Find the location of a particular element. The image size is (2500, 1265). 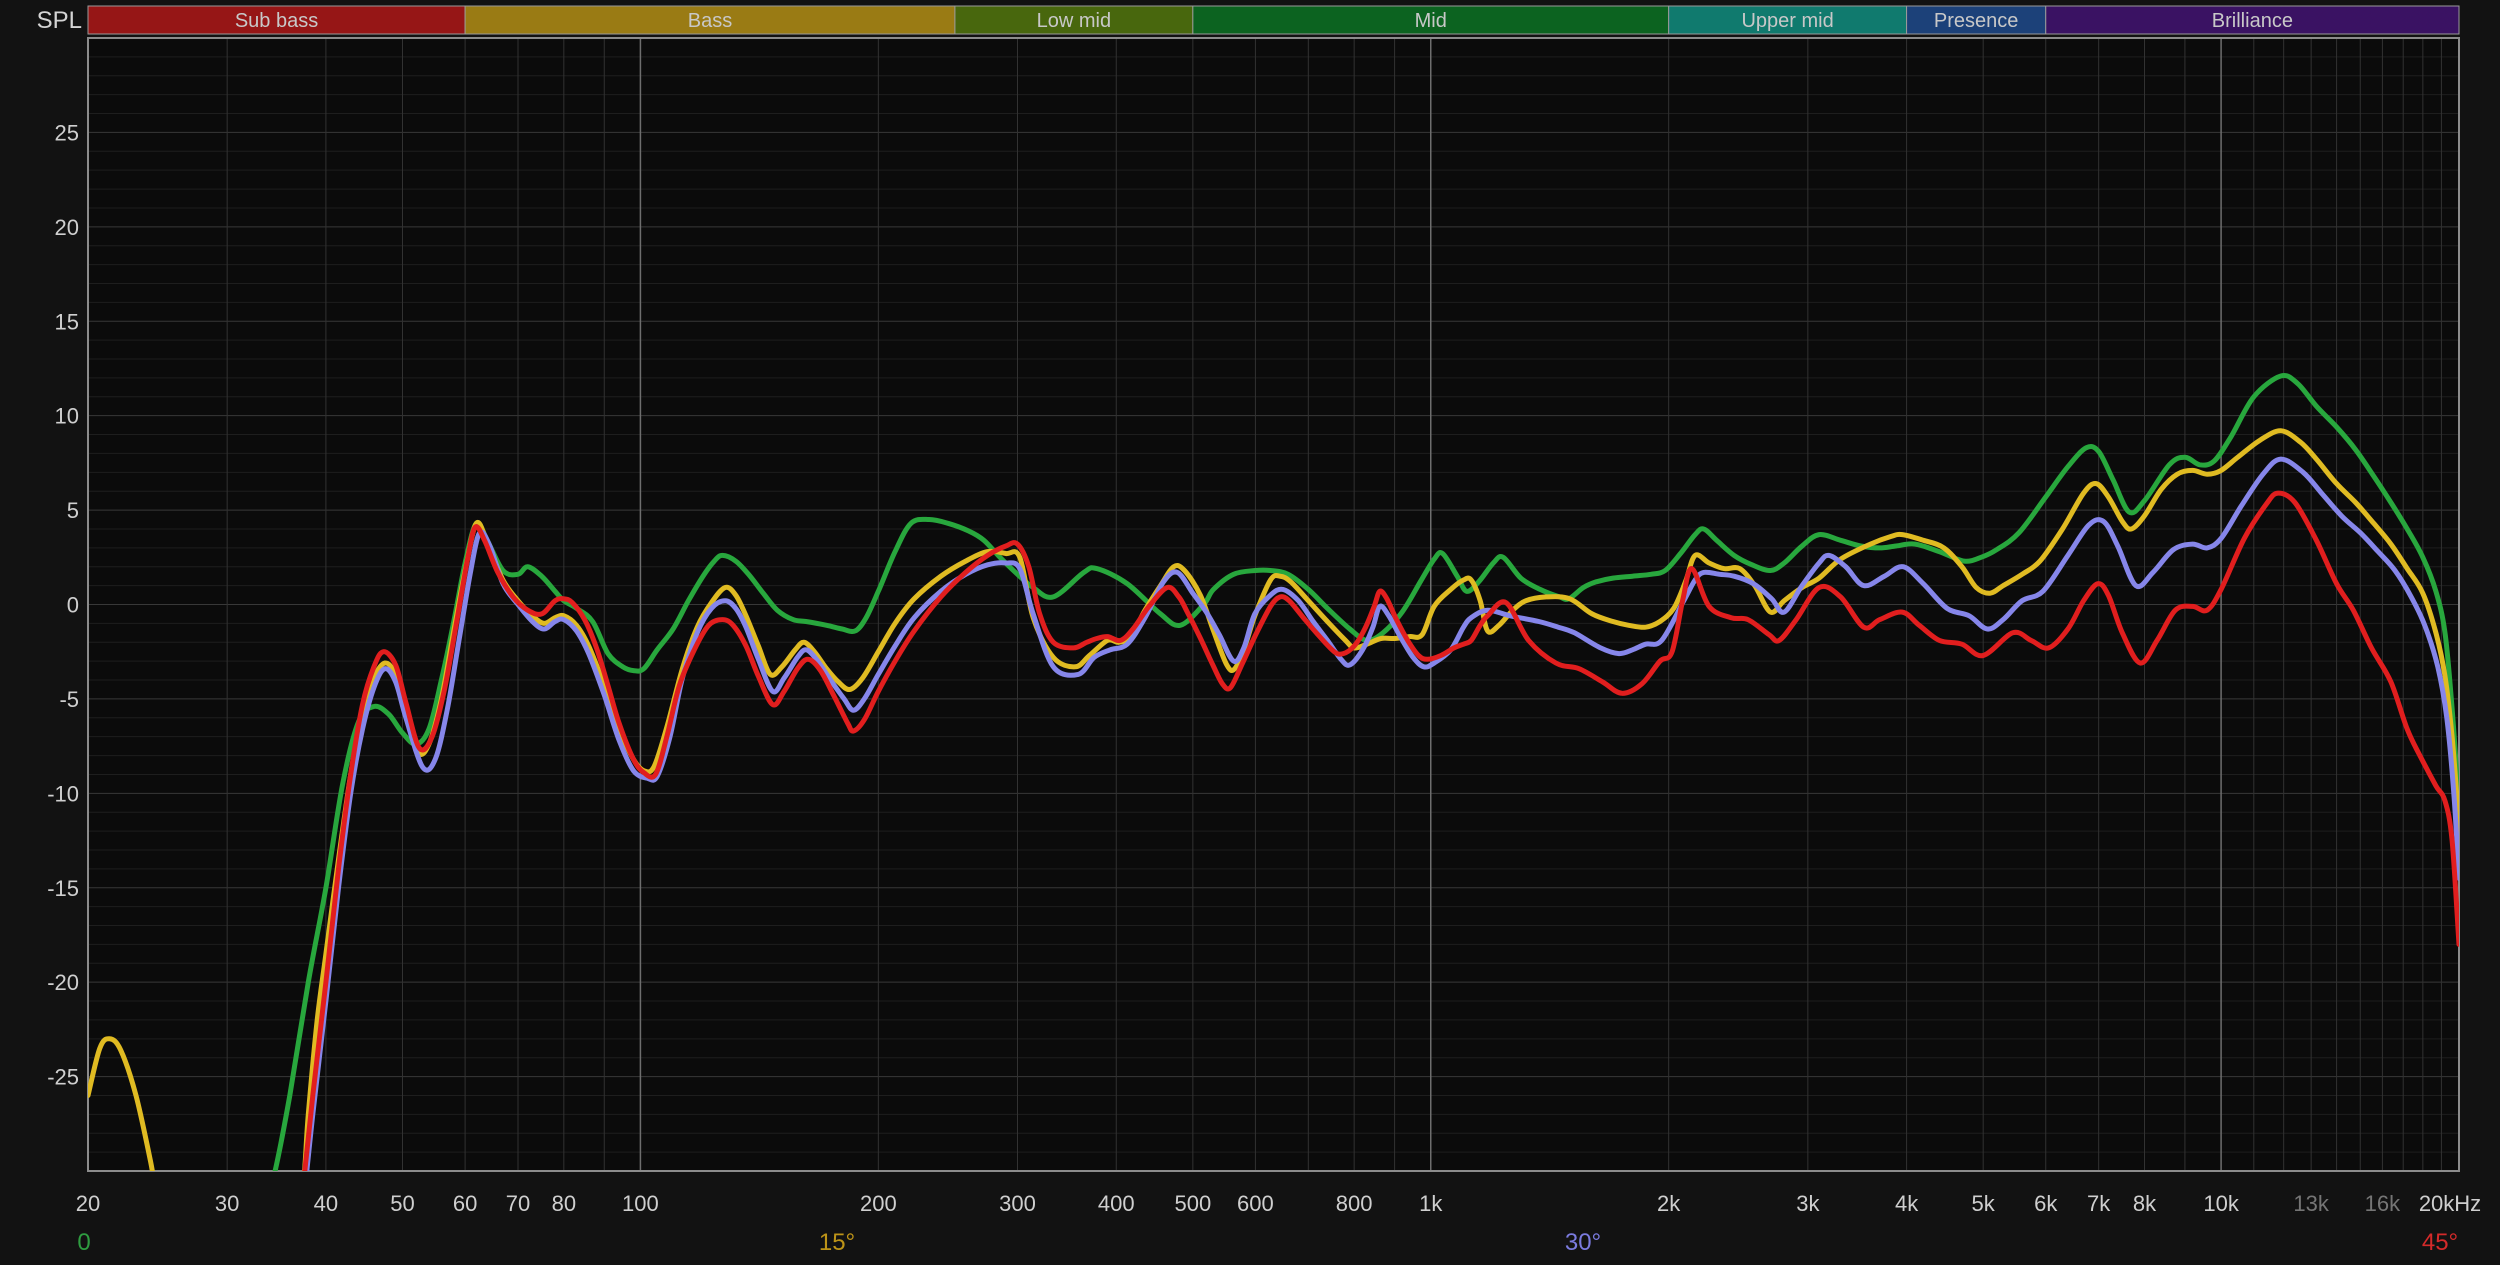

y-tick-label: -5 is located at coordinates (69, 699).